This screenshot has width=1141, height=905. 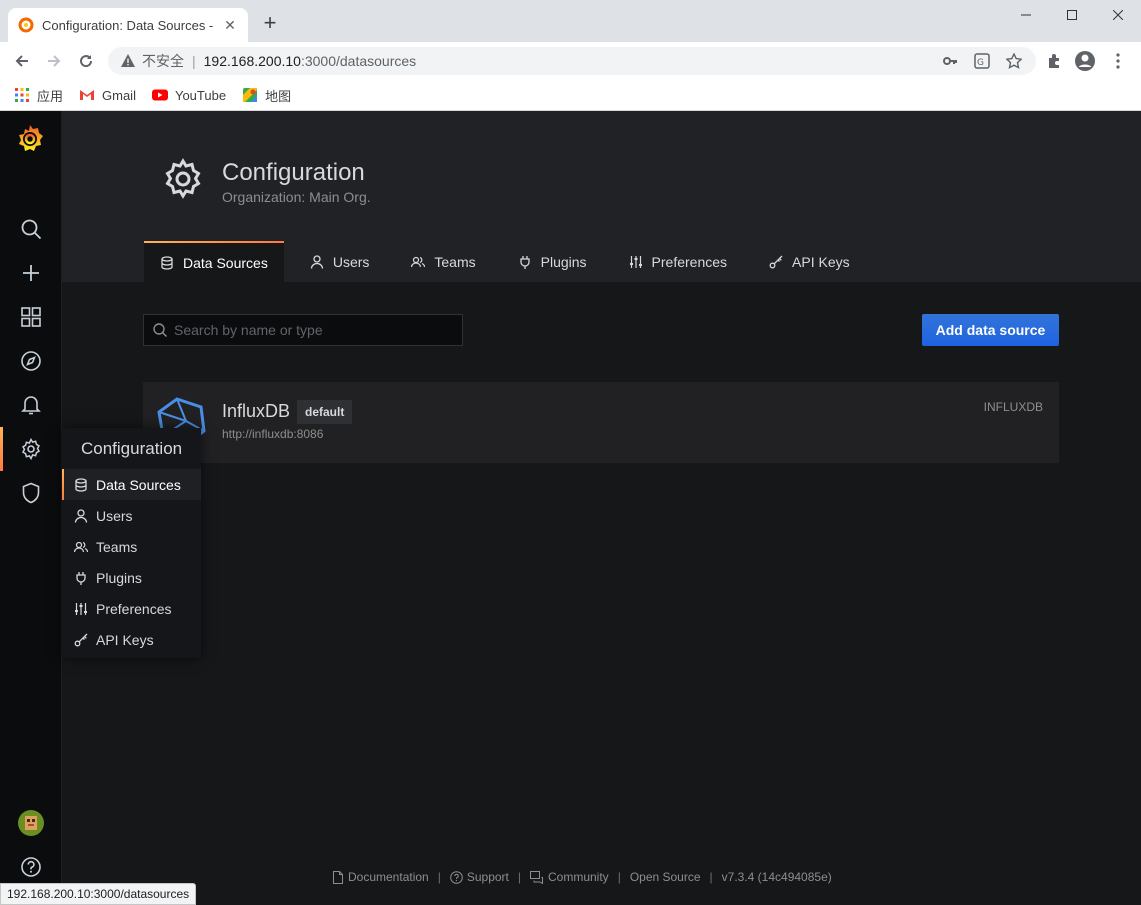 I want to click on new-tab-button: +, so click(x=270, y=24).